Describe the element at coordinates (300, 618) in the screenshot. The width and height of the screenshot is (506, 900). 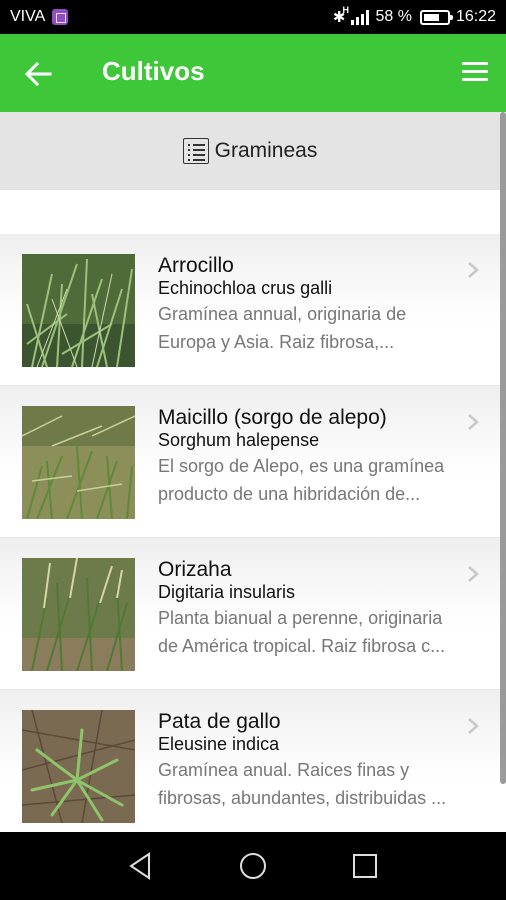
I see `item-description-line: Planta bianual a perenne, originaria` at that location.